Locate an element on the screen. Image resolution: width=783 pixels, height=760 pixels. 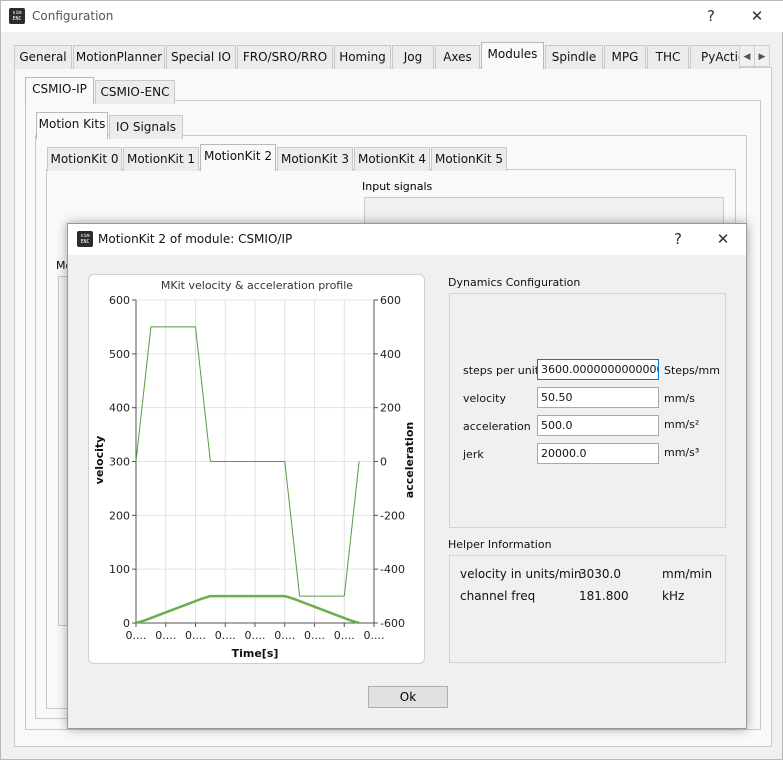
tab-motionplanner: MotionPlanner is located at coordinates (119, 57).